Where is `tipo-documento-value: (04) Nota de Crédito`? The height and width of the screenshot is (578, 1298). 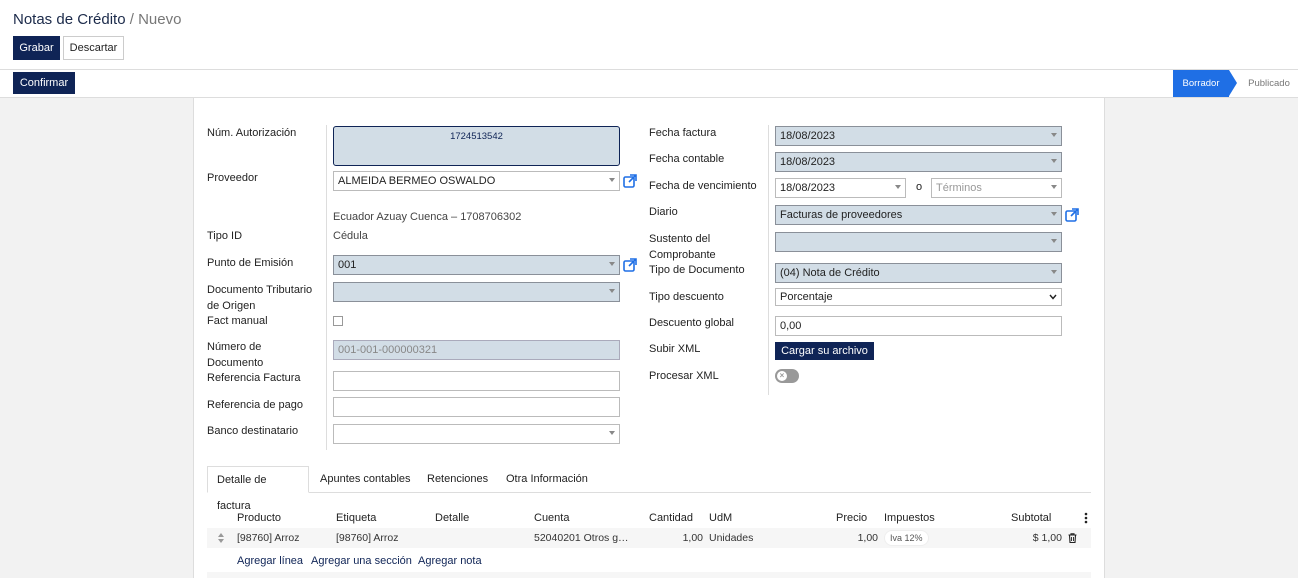 tipo-documento-value: (04) Nota de Crédito is located at coordinates (830, 273).